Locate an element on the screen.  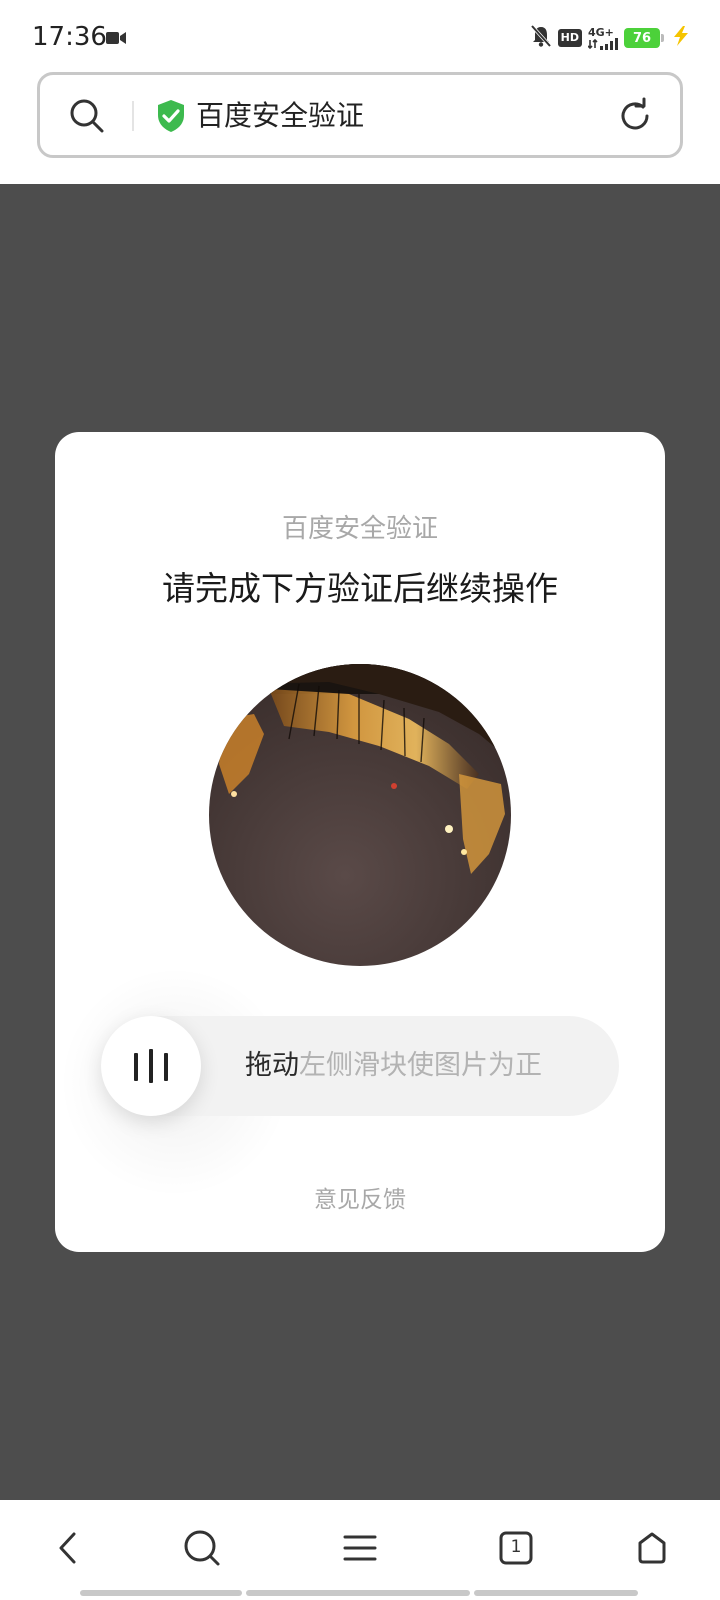
bottom-nav: 1 is located at coordinates (360, 1550).